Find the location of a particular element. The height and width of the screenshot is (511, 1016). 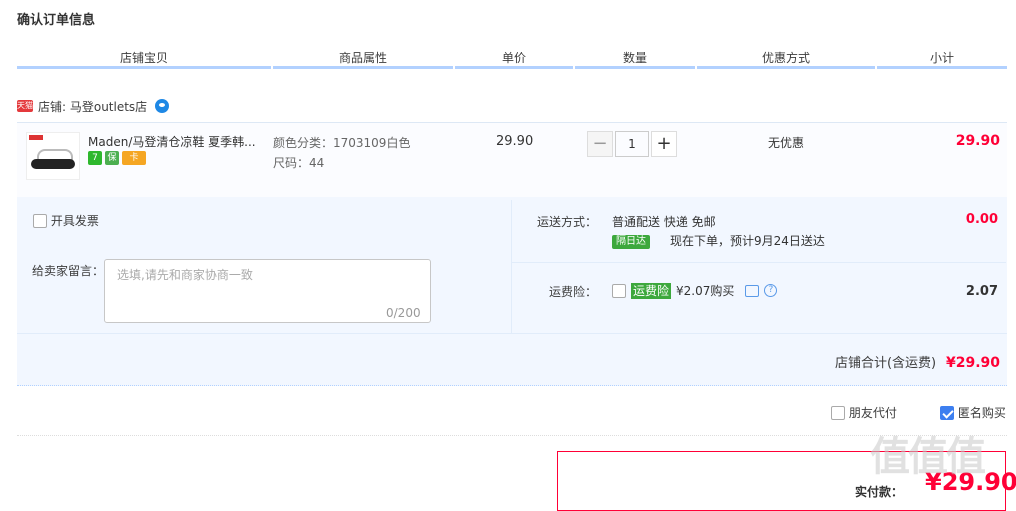

shop-total: 店铺合计(含运费) ¥29.90 is located at coordinates (917, 361).